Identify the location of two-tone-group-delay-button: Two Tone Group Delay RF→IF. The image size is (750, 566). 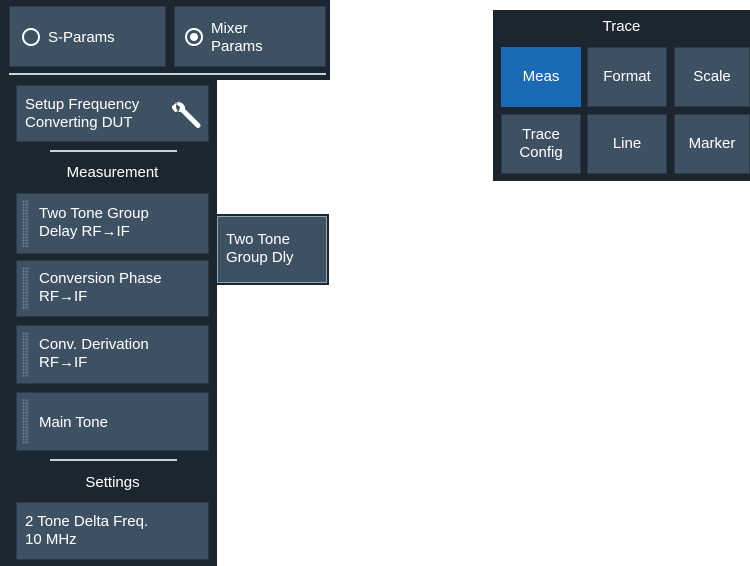
(112, 223).